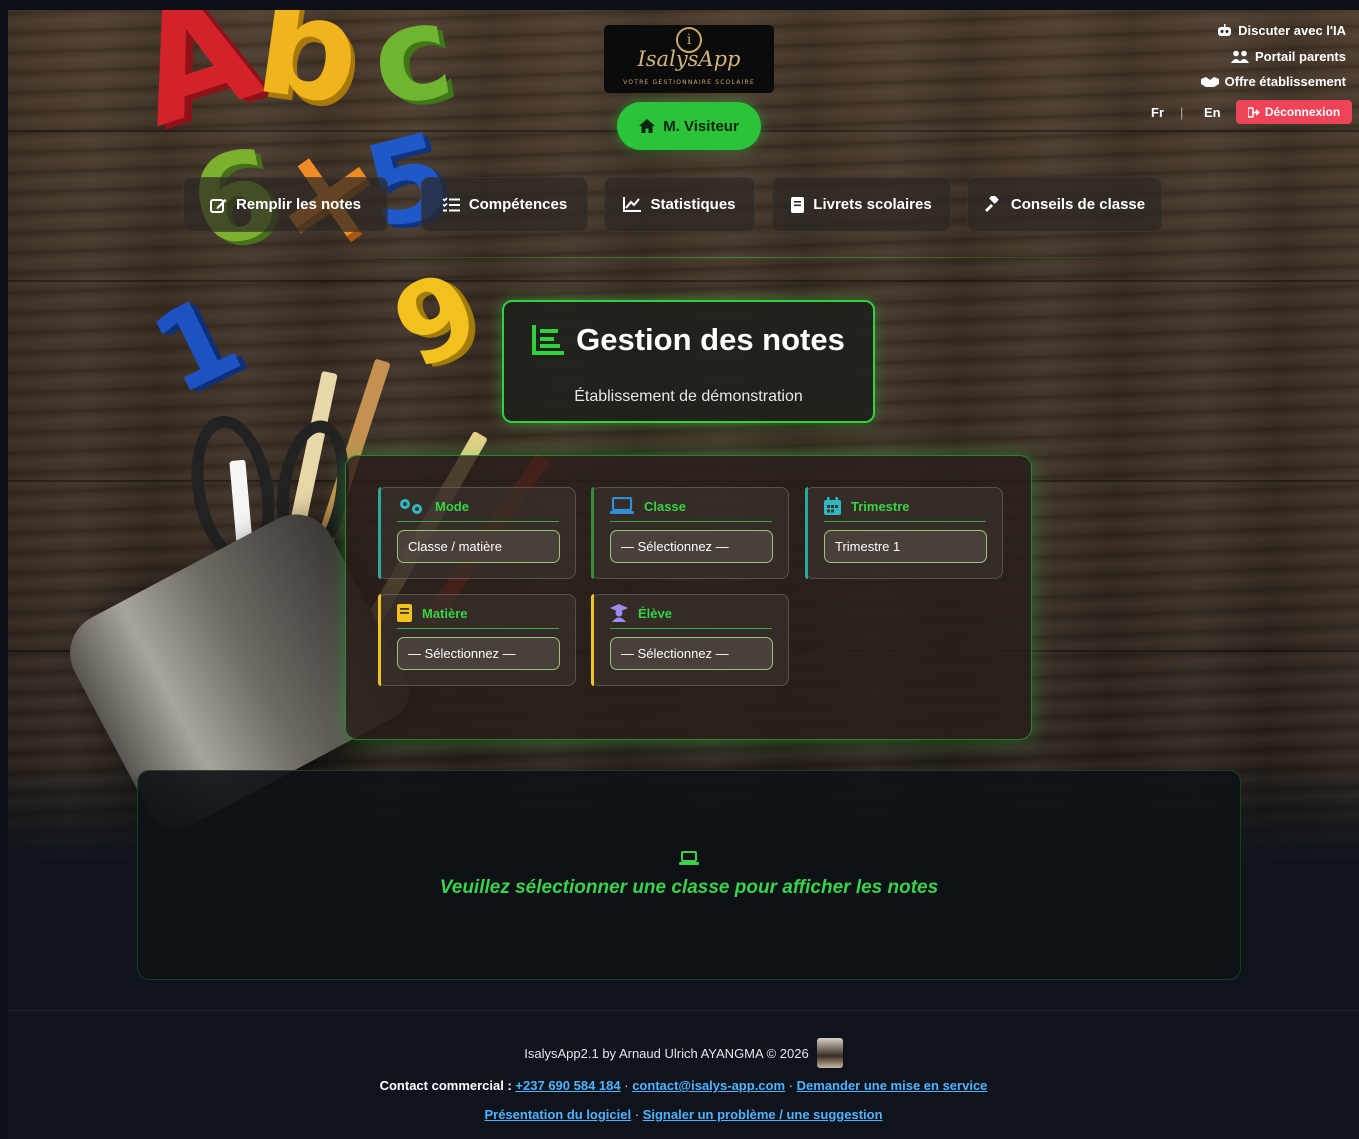 The height and width of the screenshot is (1139, 1359). What do you see at coordinates (763, 1114) in the screenshot?
I see `report-problem-link: Signaler un problème / une suggestion` at bounding box center [763, 1114].